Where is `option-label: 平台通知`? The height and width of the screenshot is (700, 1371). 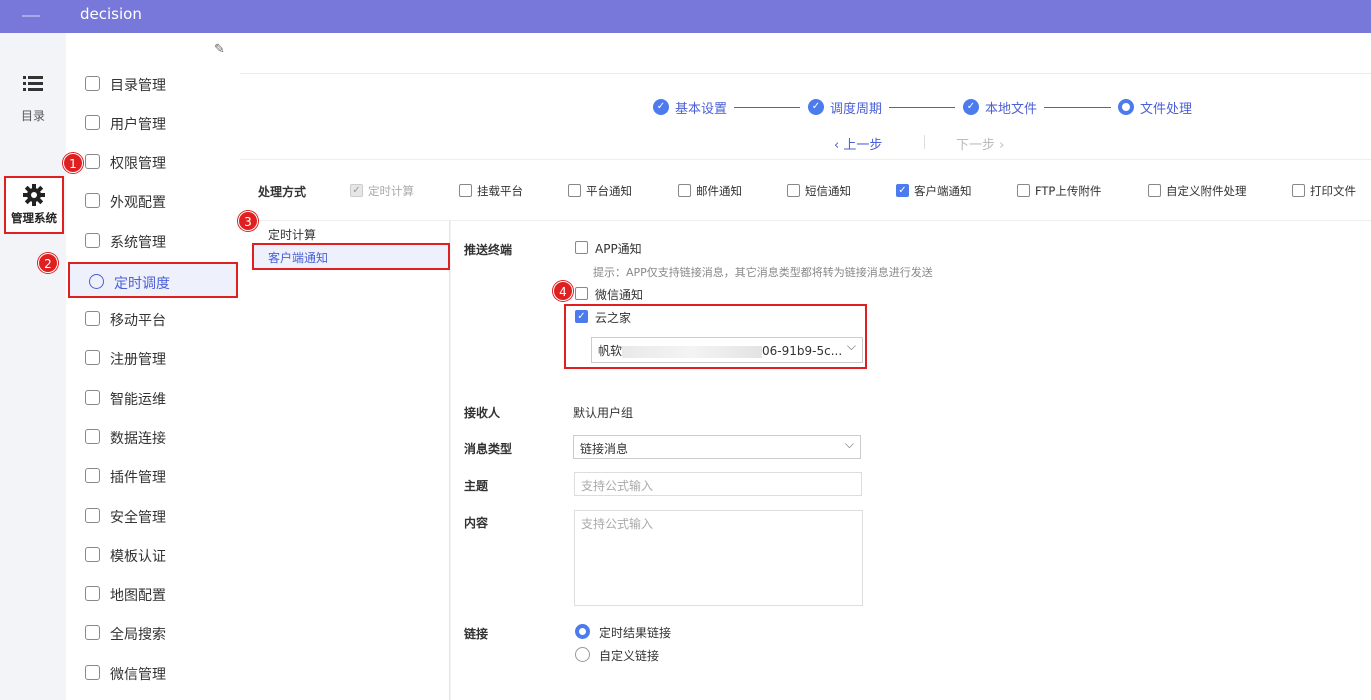
option-label: 平台通知 is located at coordinates (609, 191).